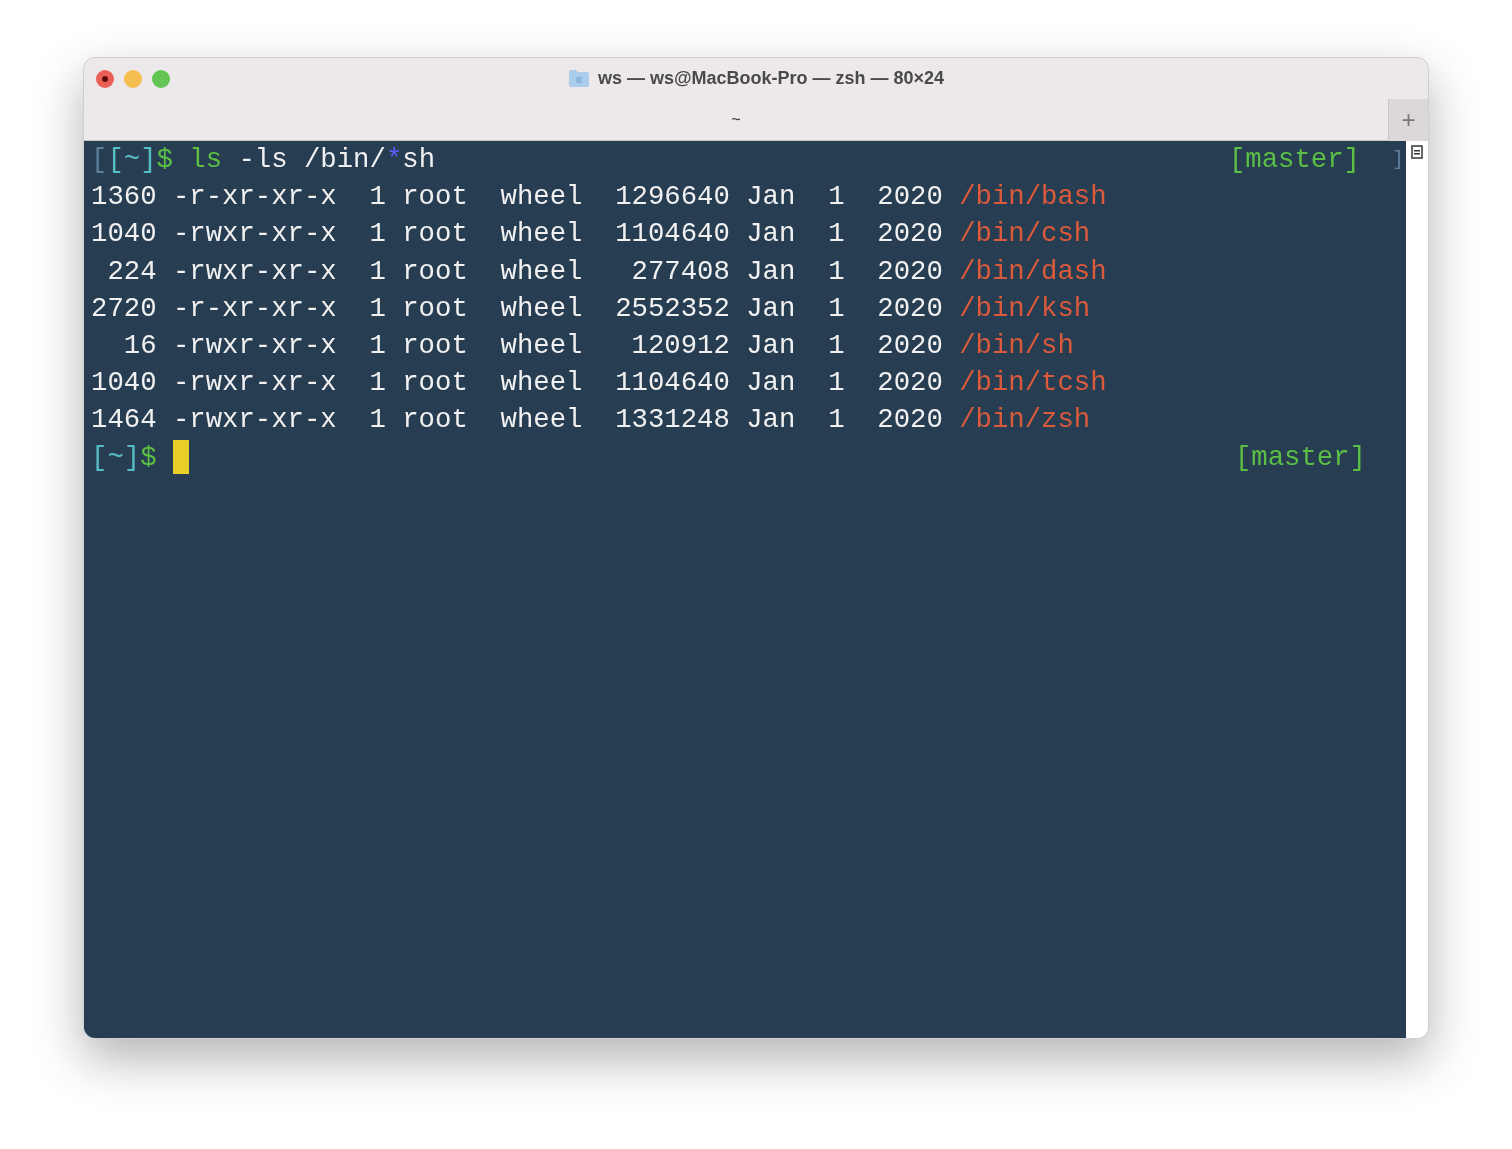 This screenshot has height=1149, width=1512. Describe the element at coordinates (1033, 197) in the screenshot. I see `file-path: /bin/bash` at that location.